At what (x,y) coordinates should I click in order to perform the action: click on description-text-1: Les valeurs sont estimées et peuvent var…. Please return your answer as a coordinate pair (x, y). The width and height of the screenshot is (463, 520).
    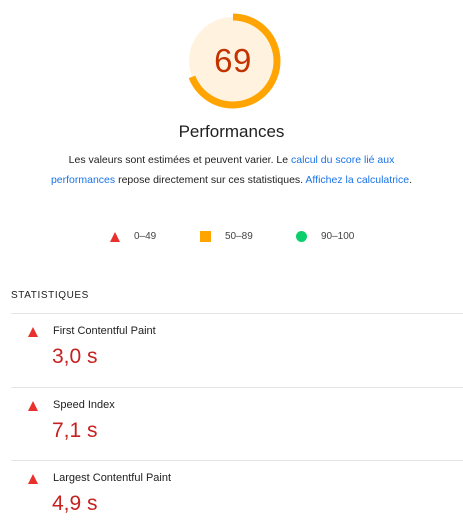
    Looking at the image, I should click on (180, 160).